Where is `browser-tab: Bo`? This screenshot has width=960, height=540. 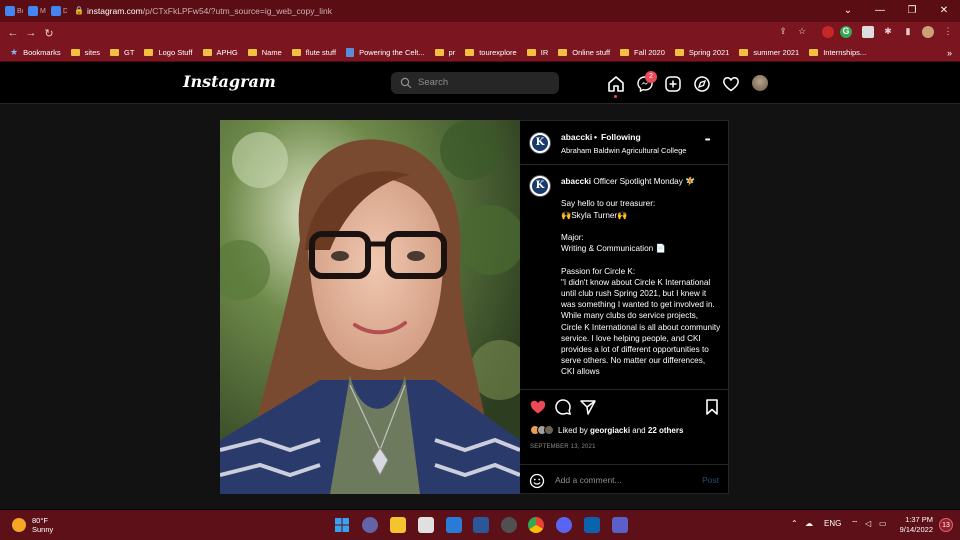 browser-tab: Bo is located at coordinates (12, 11).